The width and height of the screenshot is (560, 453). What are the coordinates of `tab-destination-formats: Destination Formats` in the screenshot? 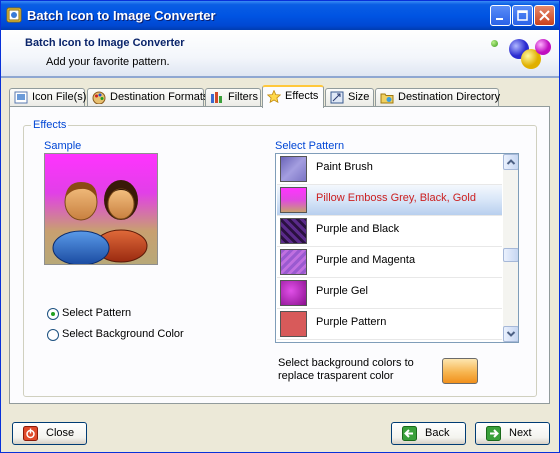 It's located at (147, 97).